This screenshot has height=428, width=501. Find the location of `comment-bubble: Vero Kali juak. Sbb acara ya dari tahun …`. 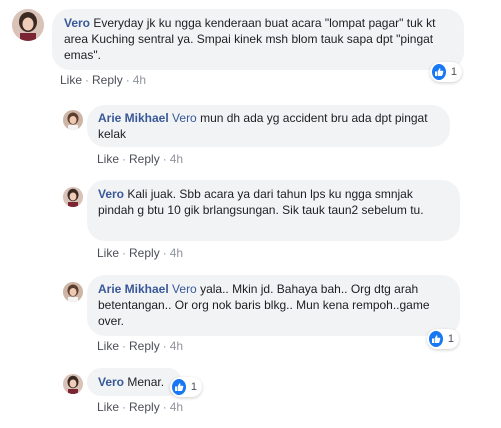

comment-bubble: Vero Kali juak. Sbb acara ya dari tahun … is located at coordinates (273, 210).